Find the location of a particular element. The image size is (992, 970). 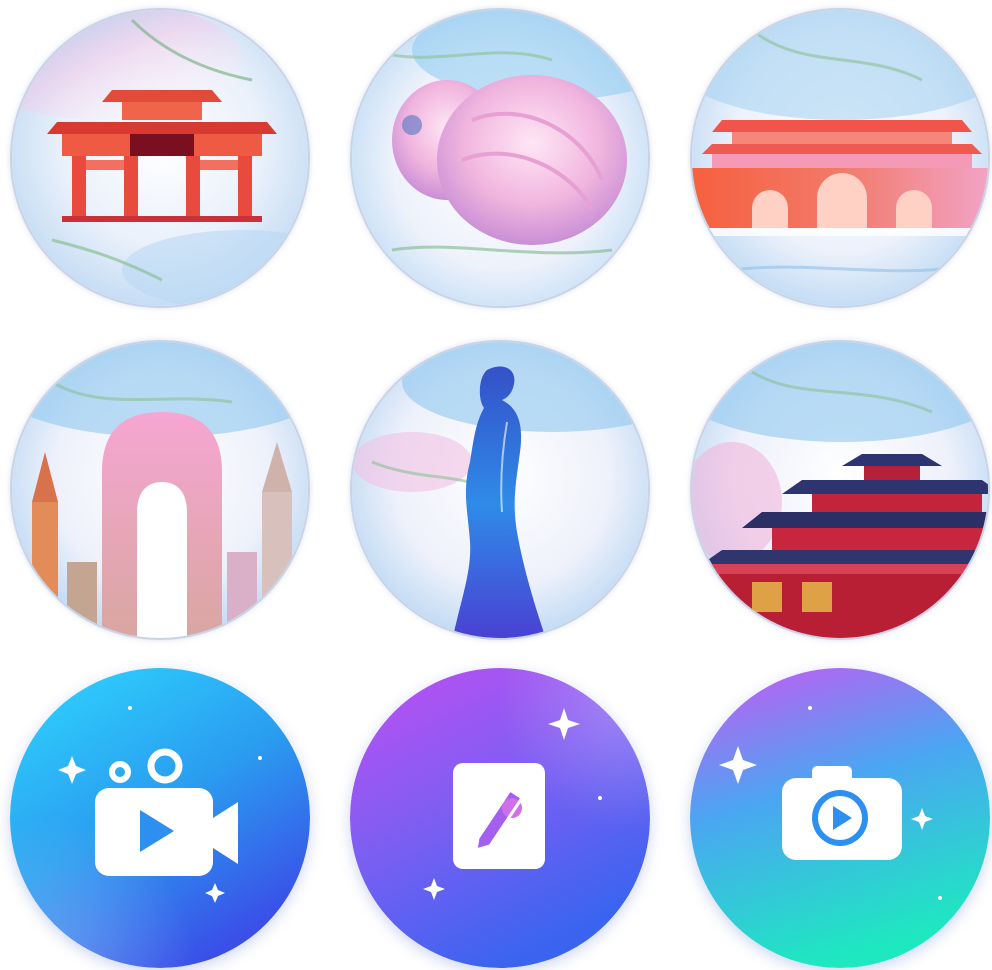

red-memorial-gate-icon is located at coordinates (160, 158).